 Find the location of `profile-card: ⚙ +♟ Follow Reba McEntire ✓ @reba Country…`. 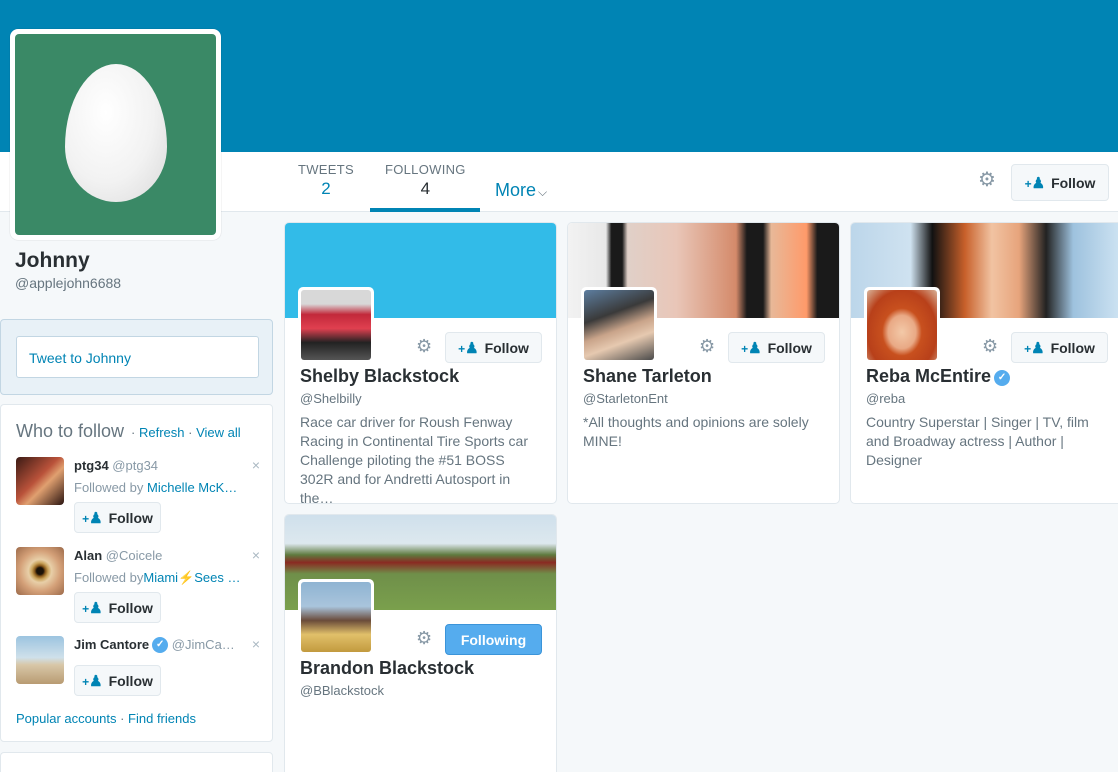

profile-card: ⚙ +♟ Follow Reba McEntire ✓ @reba Country… is located at coordinates (984, 363).